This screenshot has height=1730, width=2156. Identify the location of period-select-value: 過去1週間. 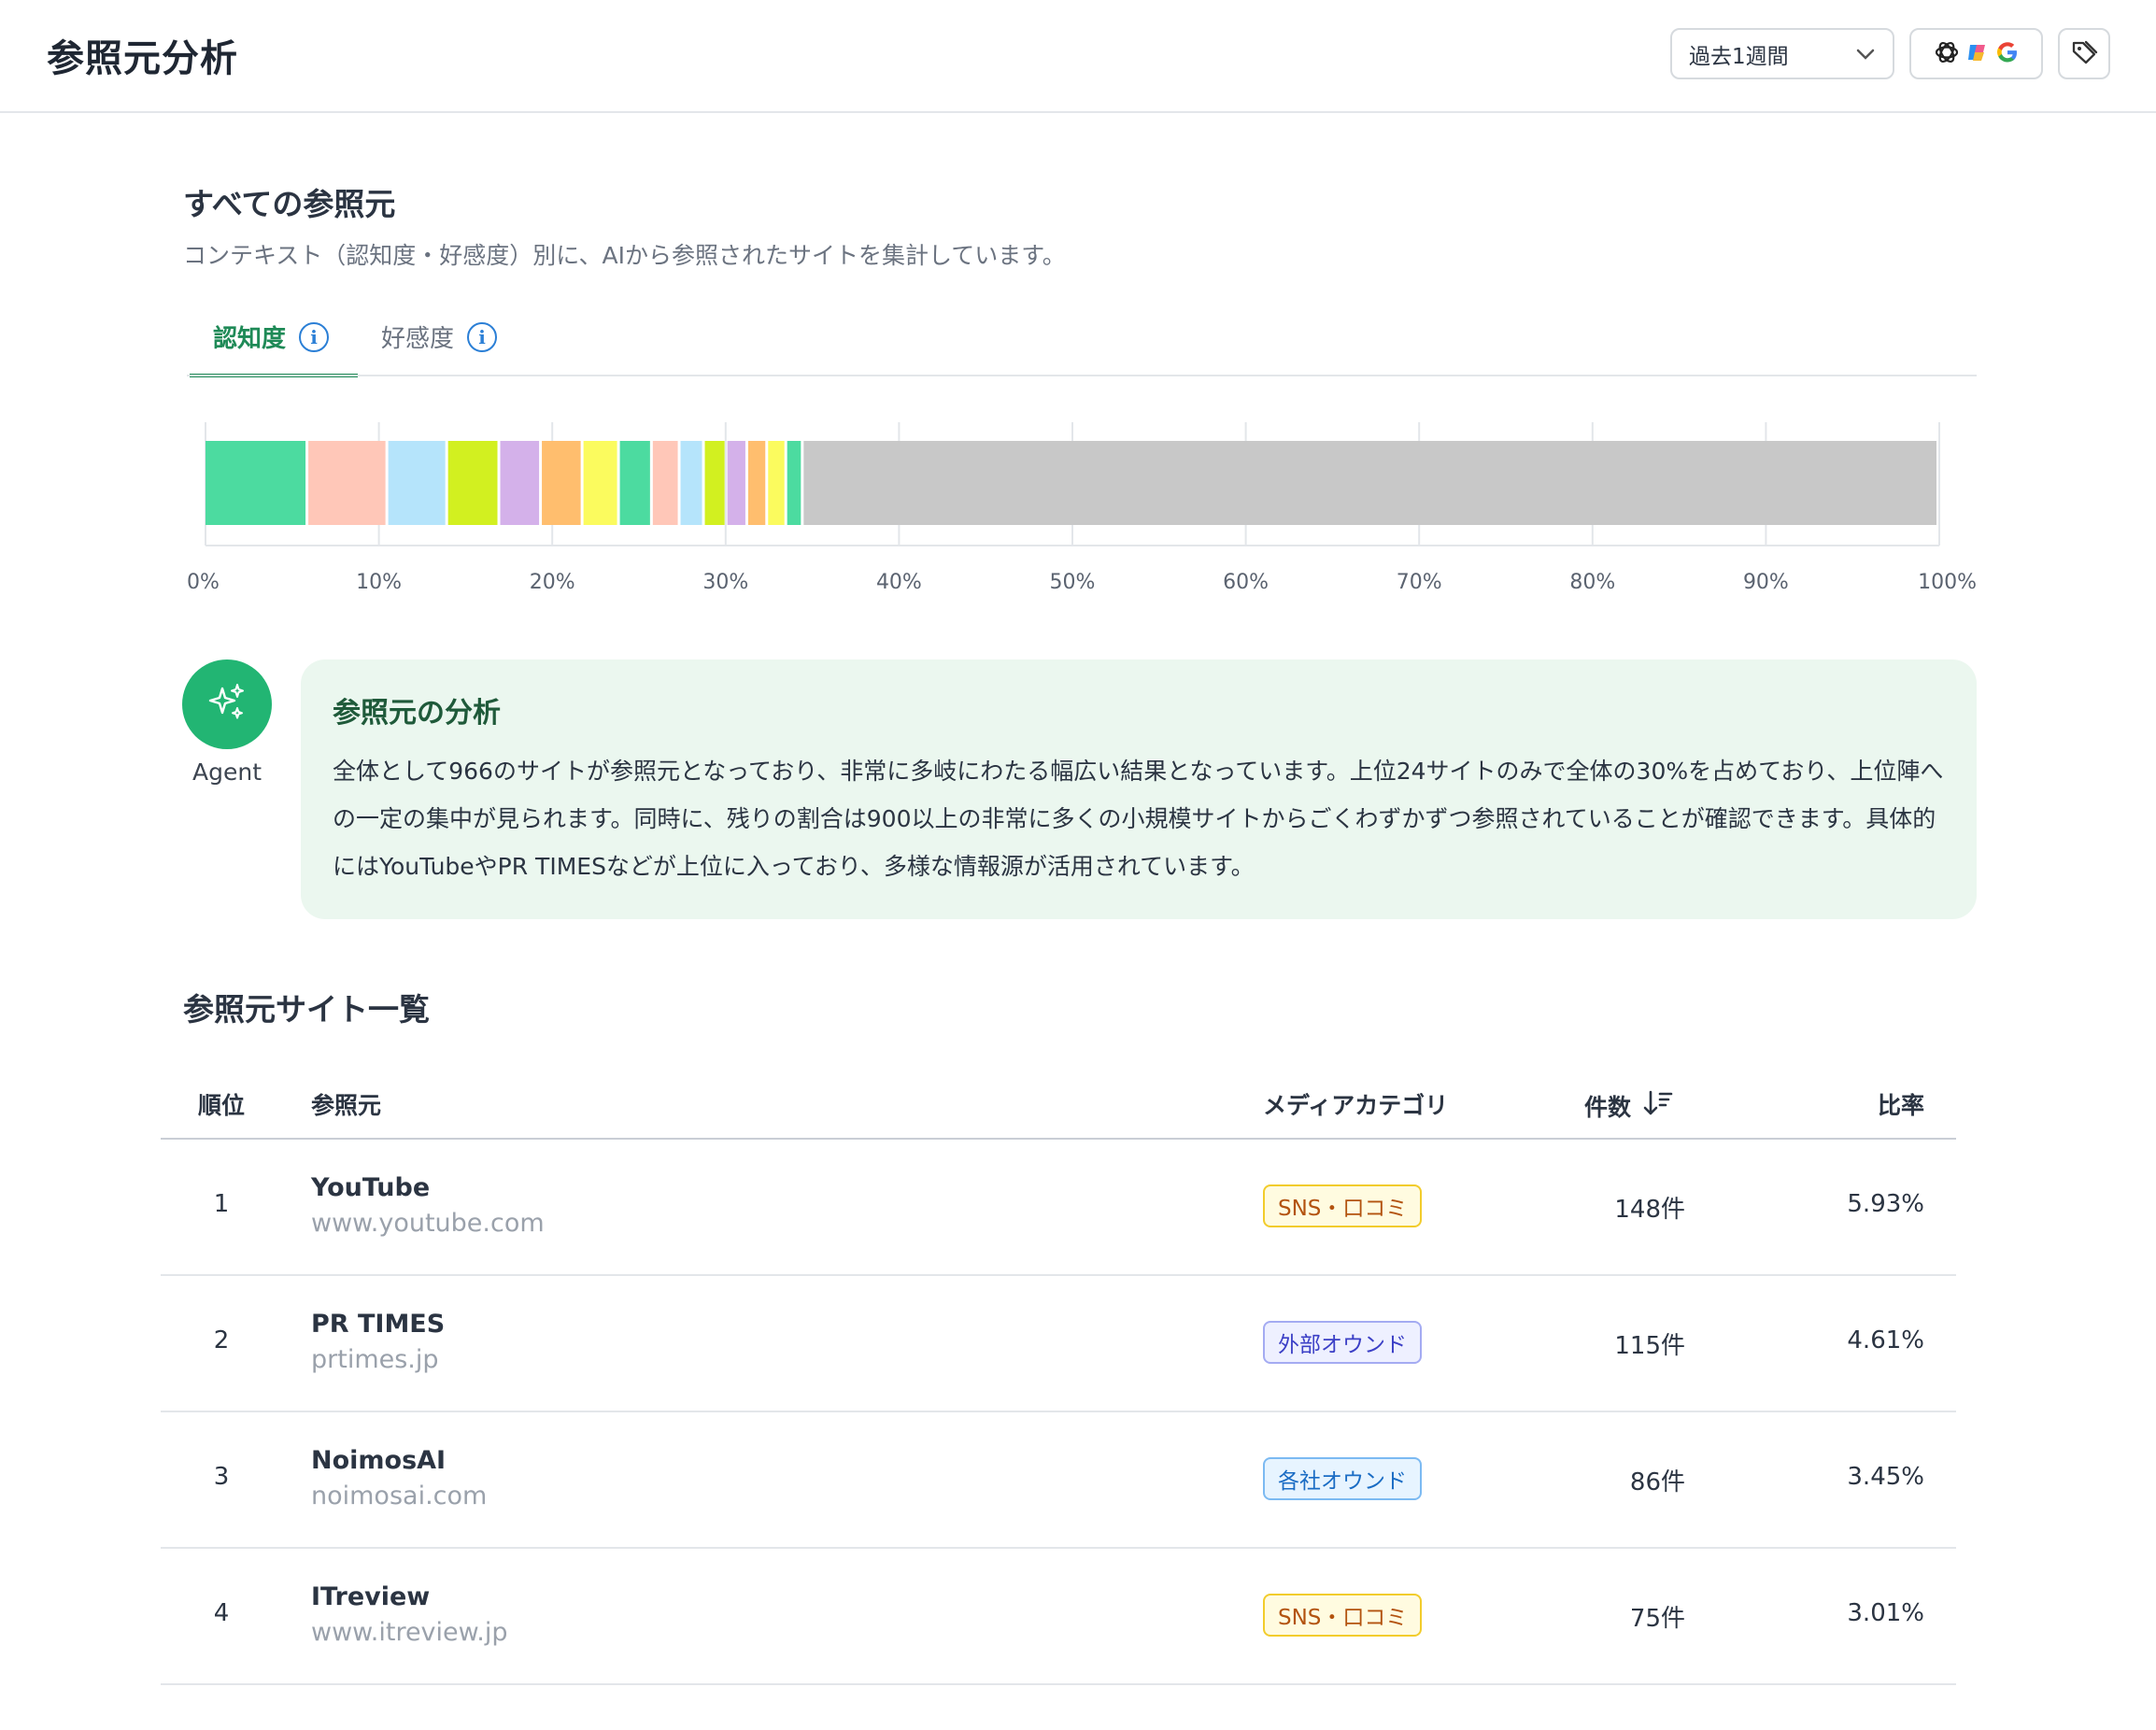
(1739, 56).